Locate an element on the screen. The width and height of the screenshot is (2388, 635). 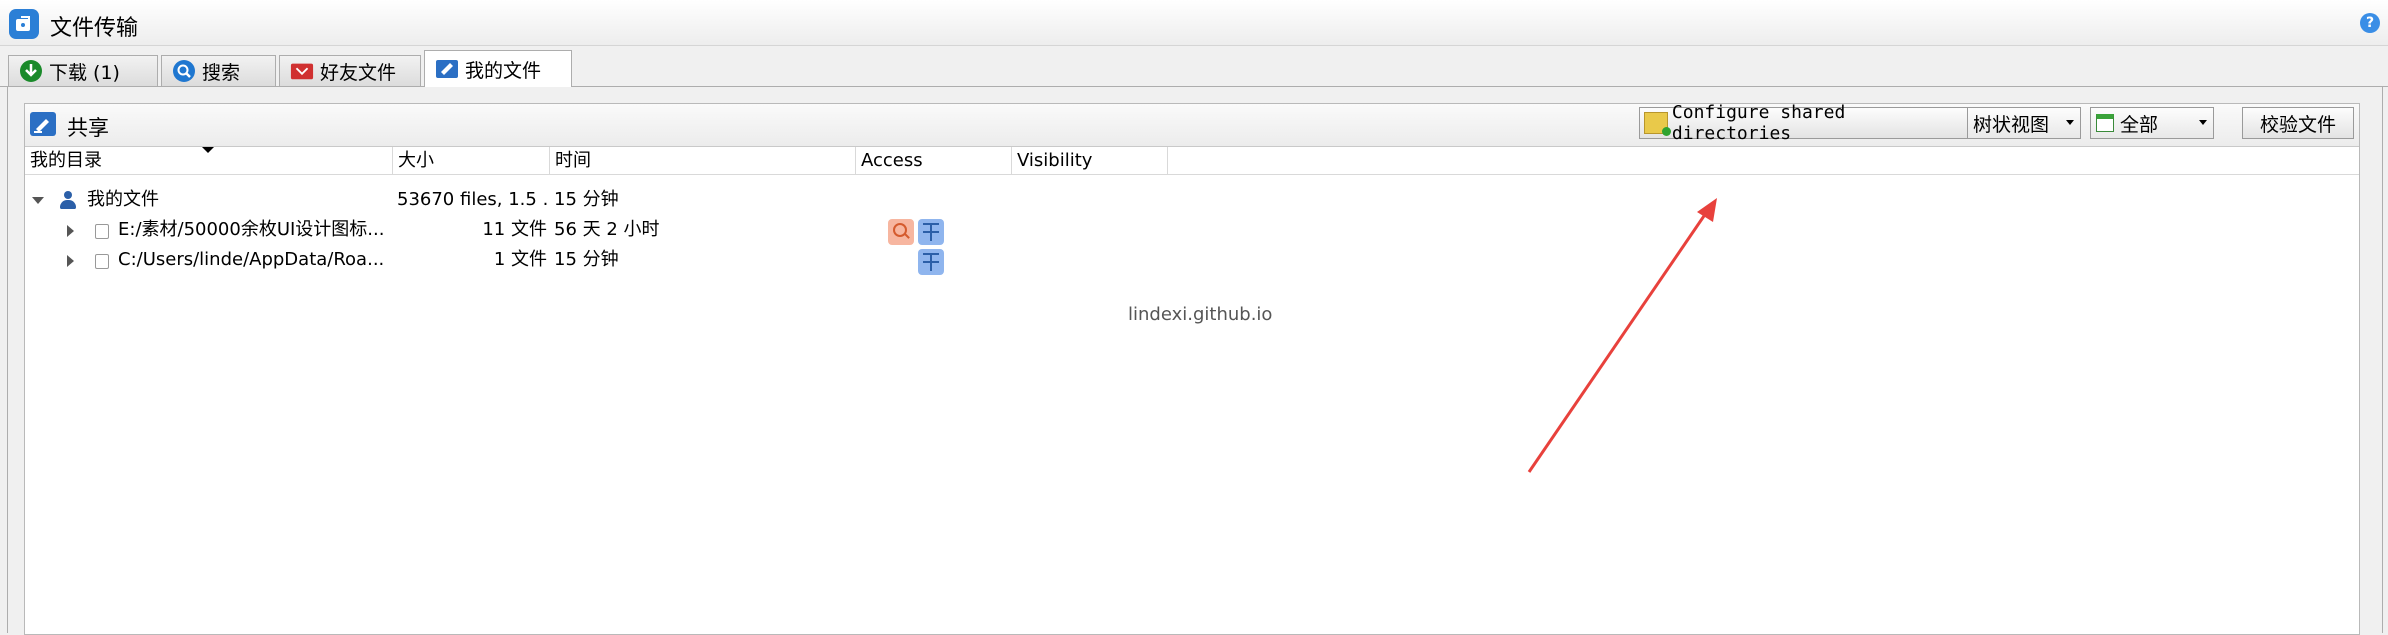
configure-label: Configure shared directories is located at coordinates (1758, 123).